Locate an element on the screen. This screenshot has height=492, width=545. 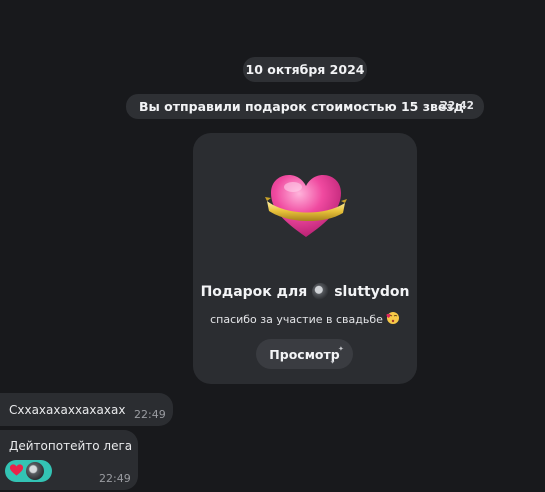
service-message-time: 22:42 is located at coordinates (457, 106).